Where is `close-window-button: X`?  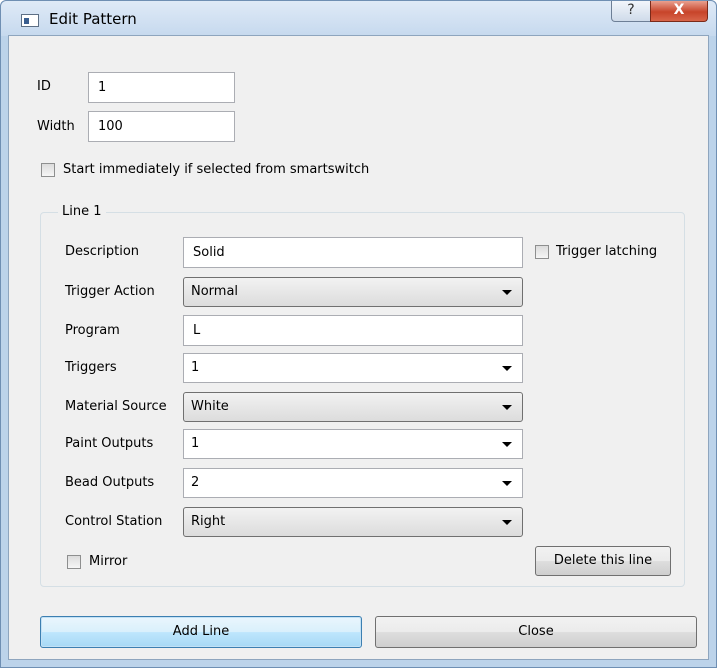 close-window-button: X is located at coordinates (679, 11).